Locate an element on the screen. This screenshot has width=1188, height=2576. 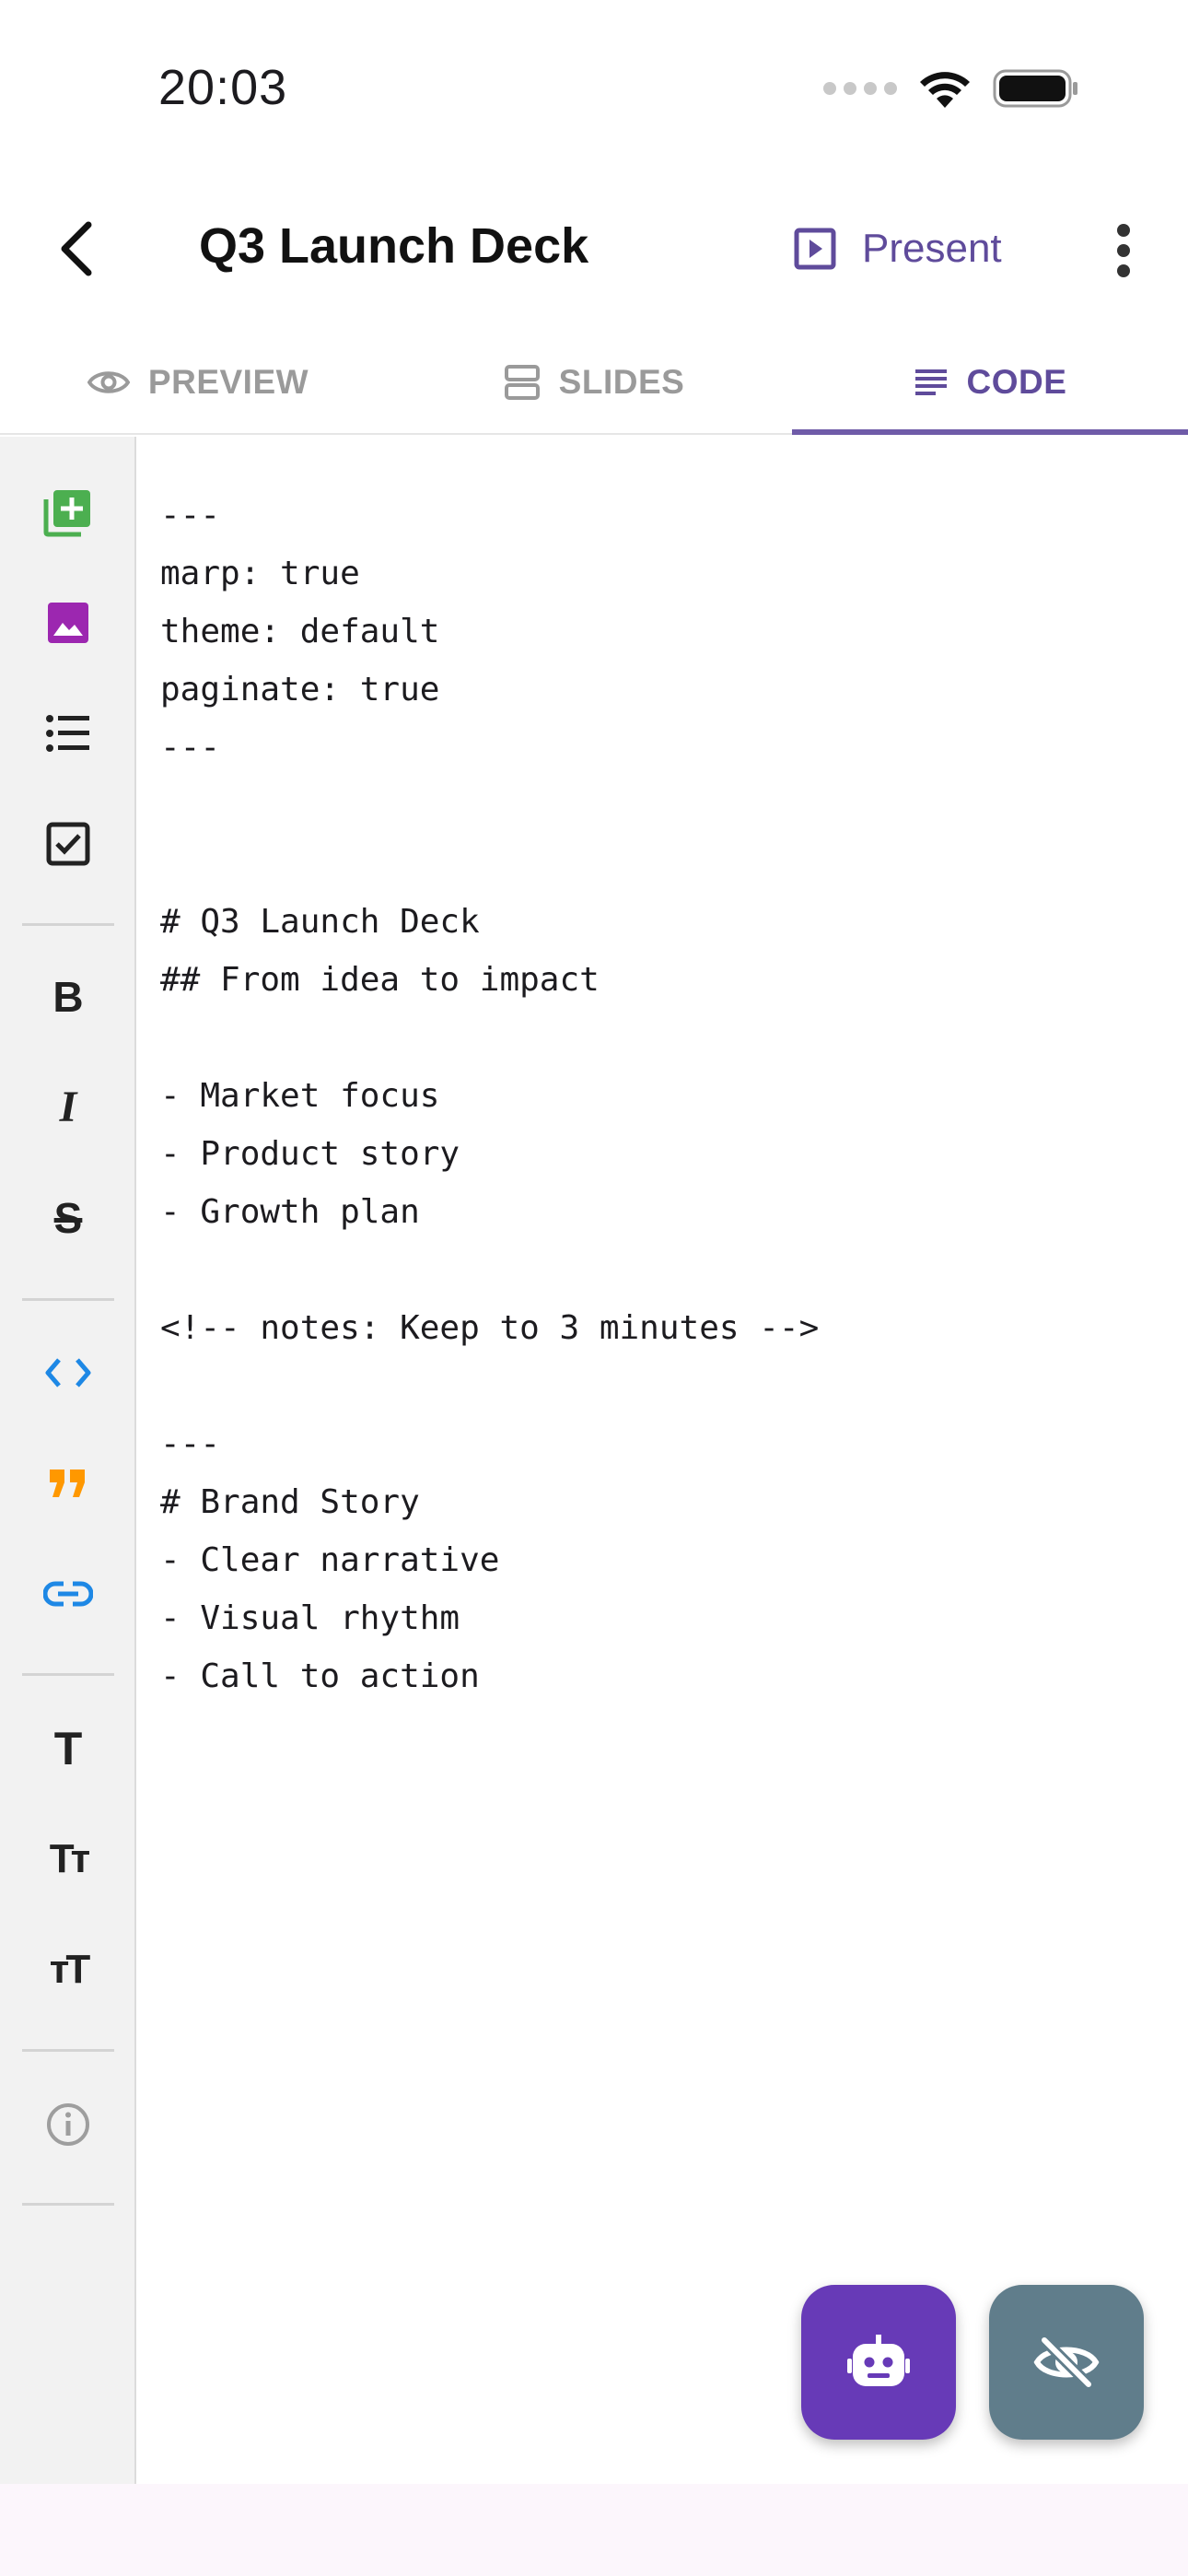
formatting-toolbar: B I S T Tт тT is located at coordinates (68, 1460).